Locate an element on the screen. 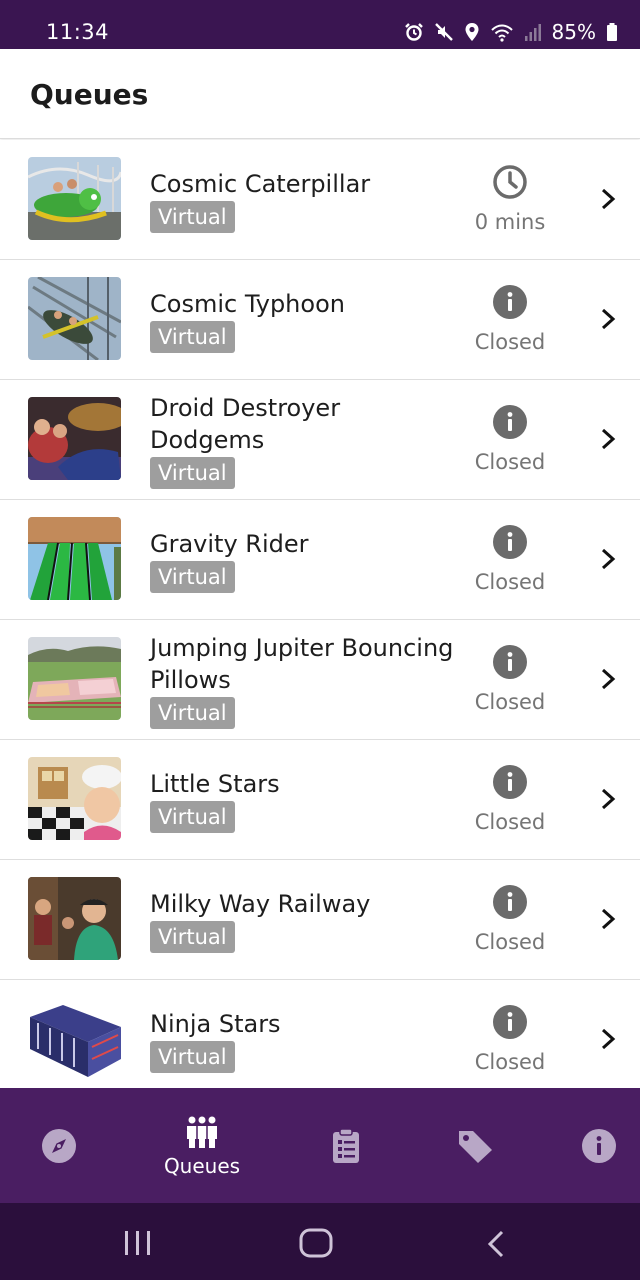 The height and width of the screenshot is (1280, 640). ride-name: Cosmic Typhoon is located at coordinates (247, 303).